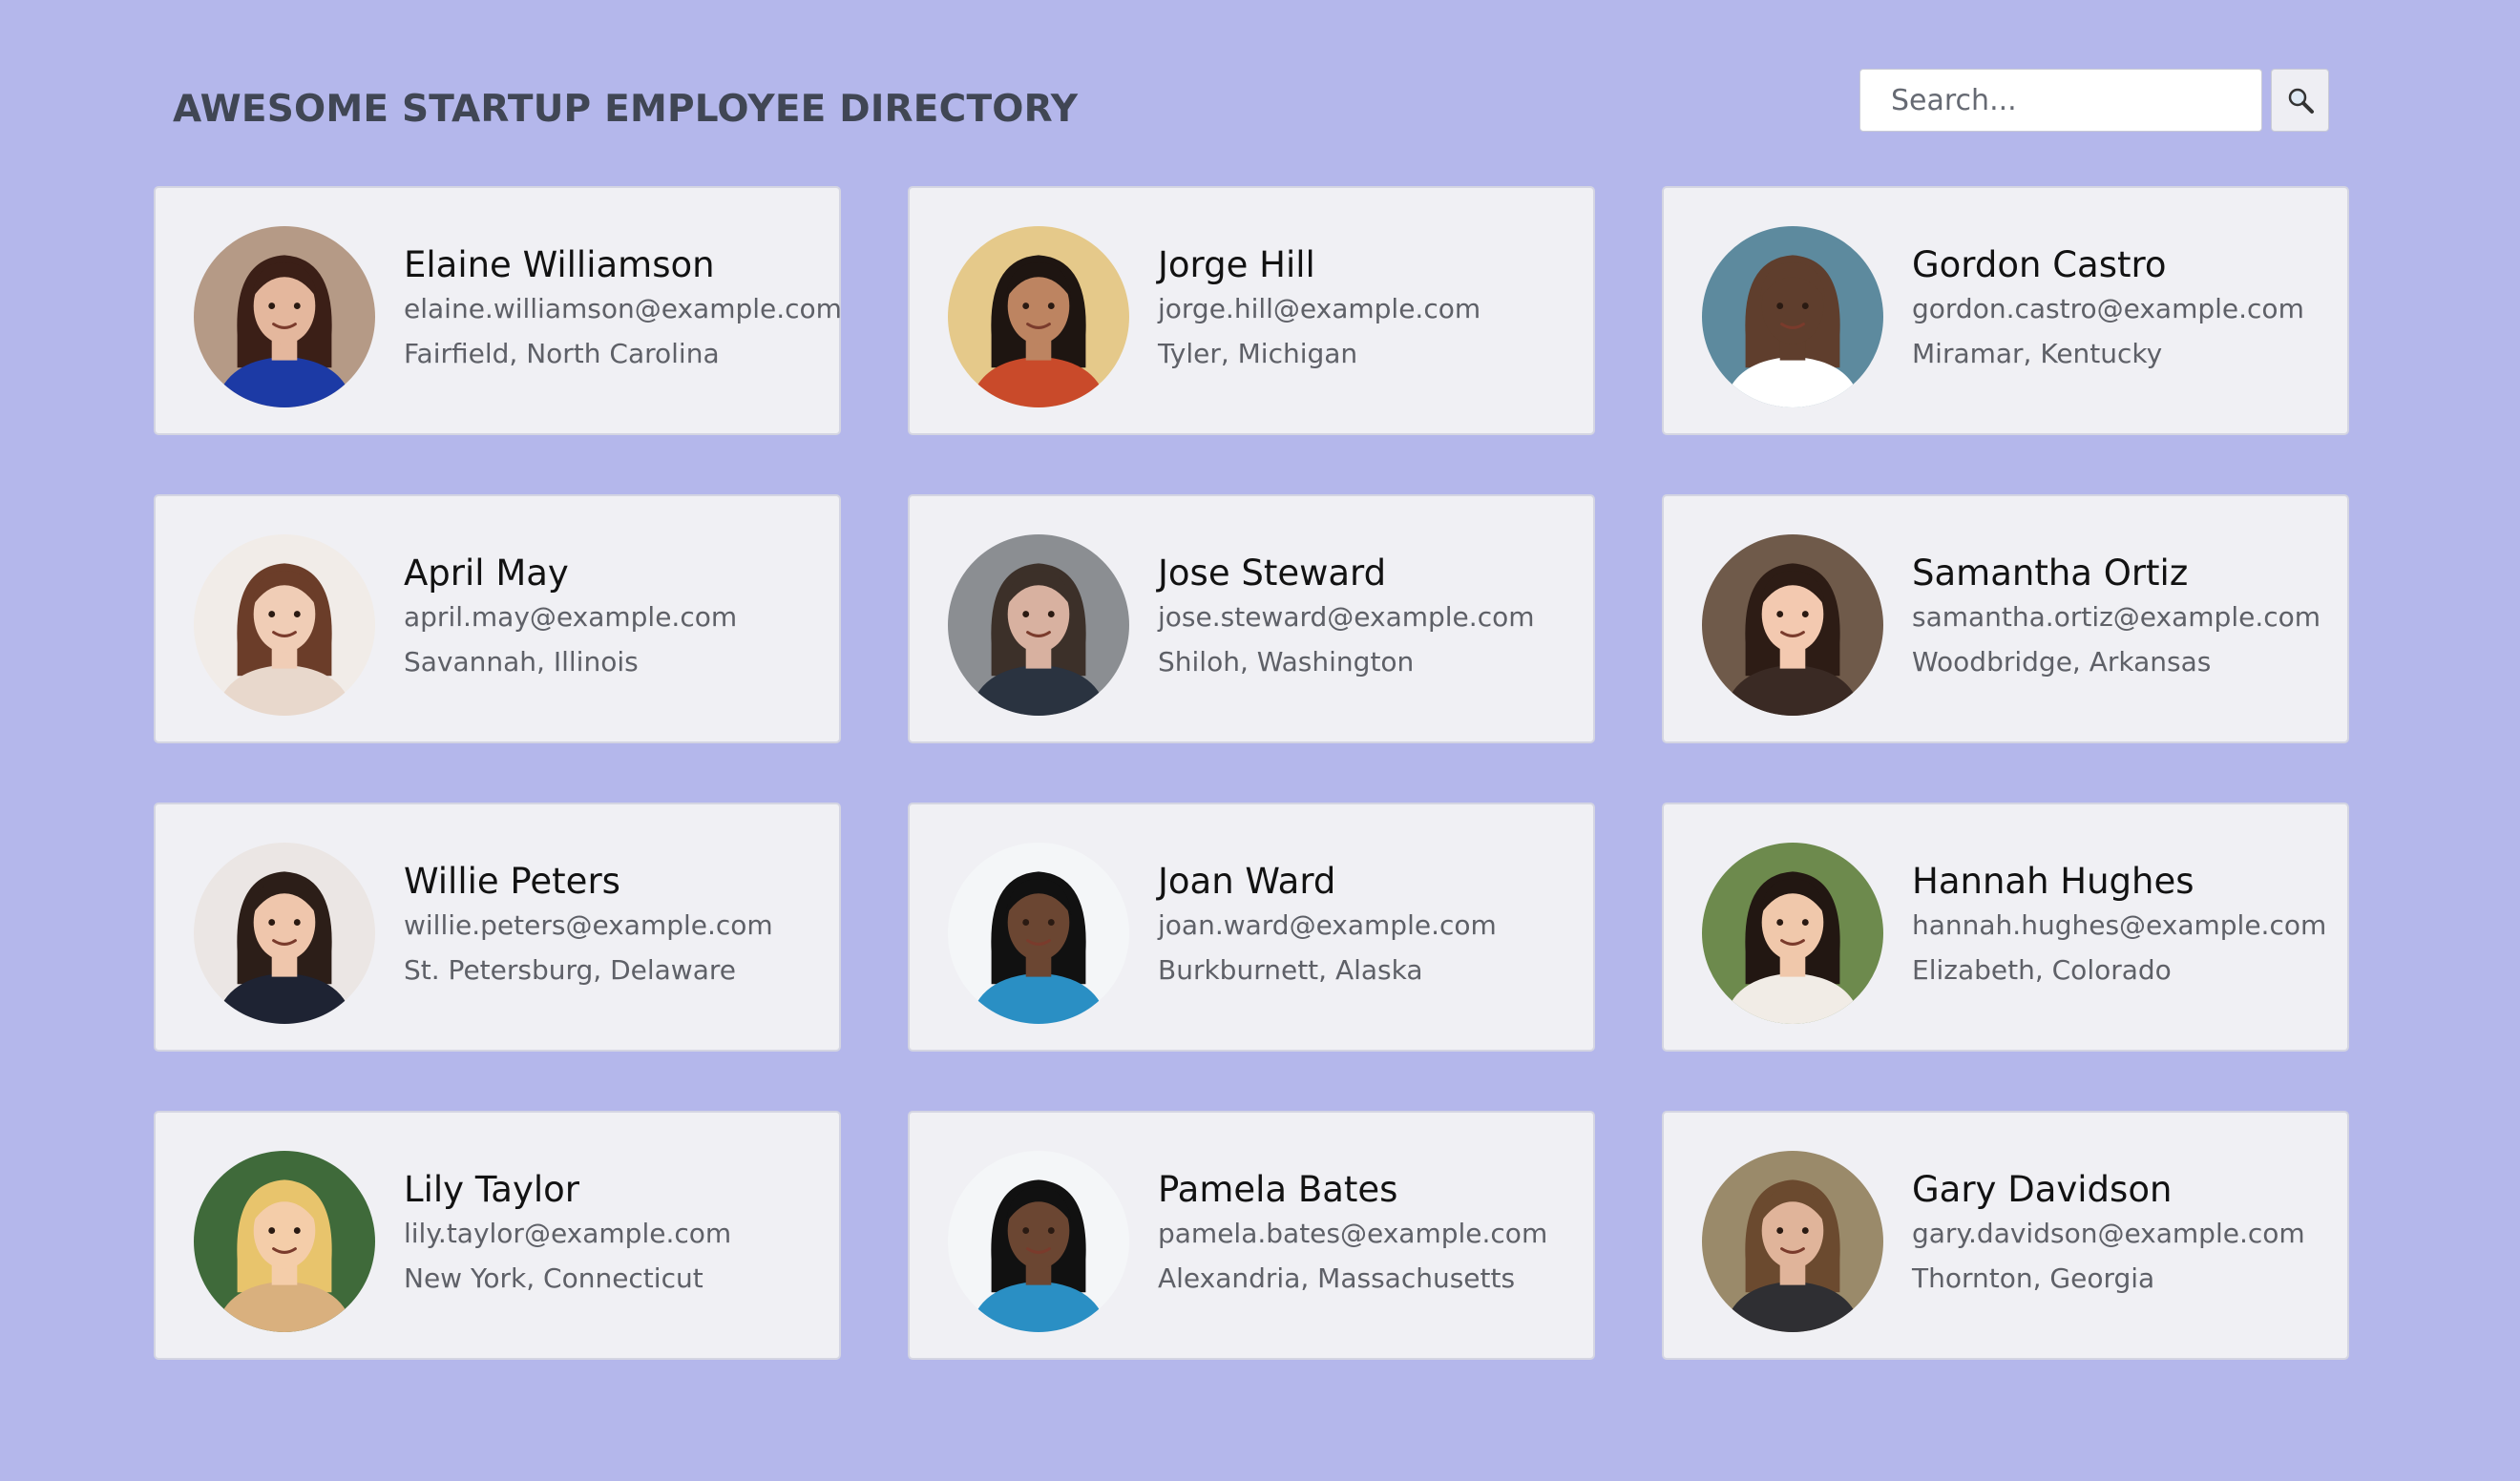 This screenshot has height=1481, width=2520. Describe the element at coordinates (2043, 1190) in the screenshot. I see `employee-name: Gary Davidson` at that location.